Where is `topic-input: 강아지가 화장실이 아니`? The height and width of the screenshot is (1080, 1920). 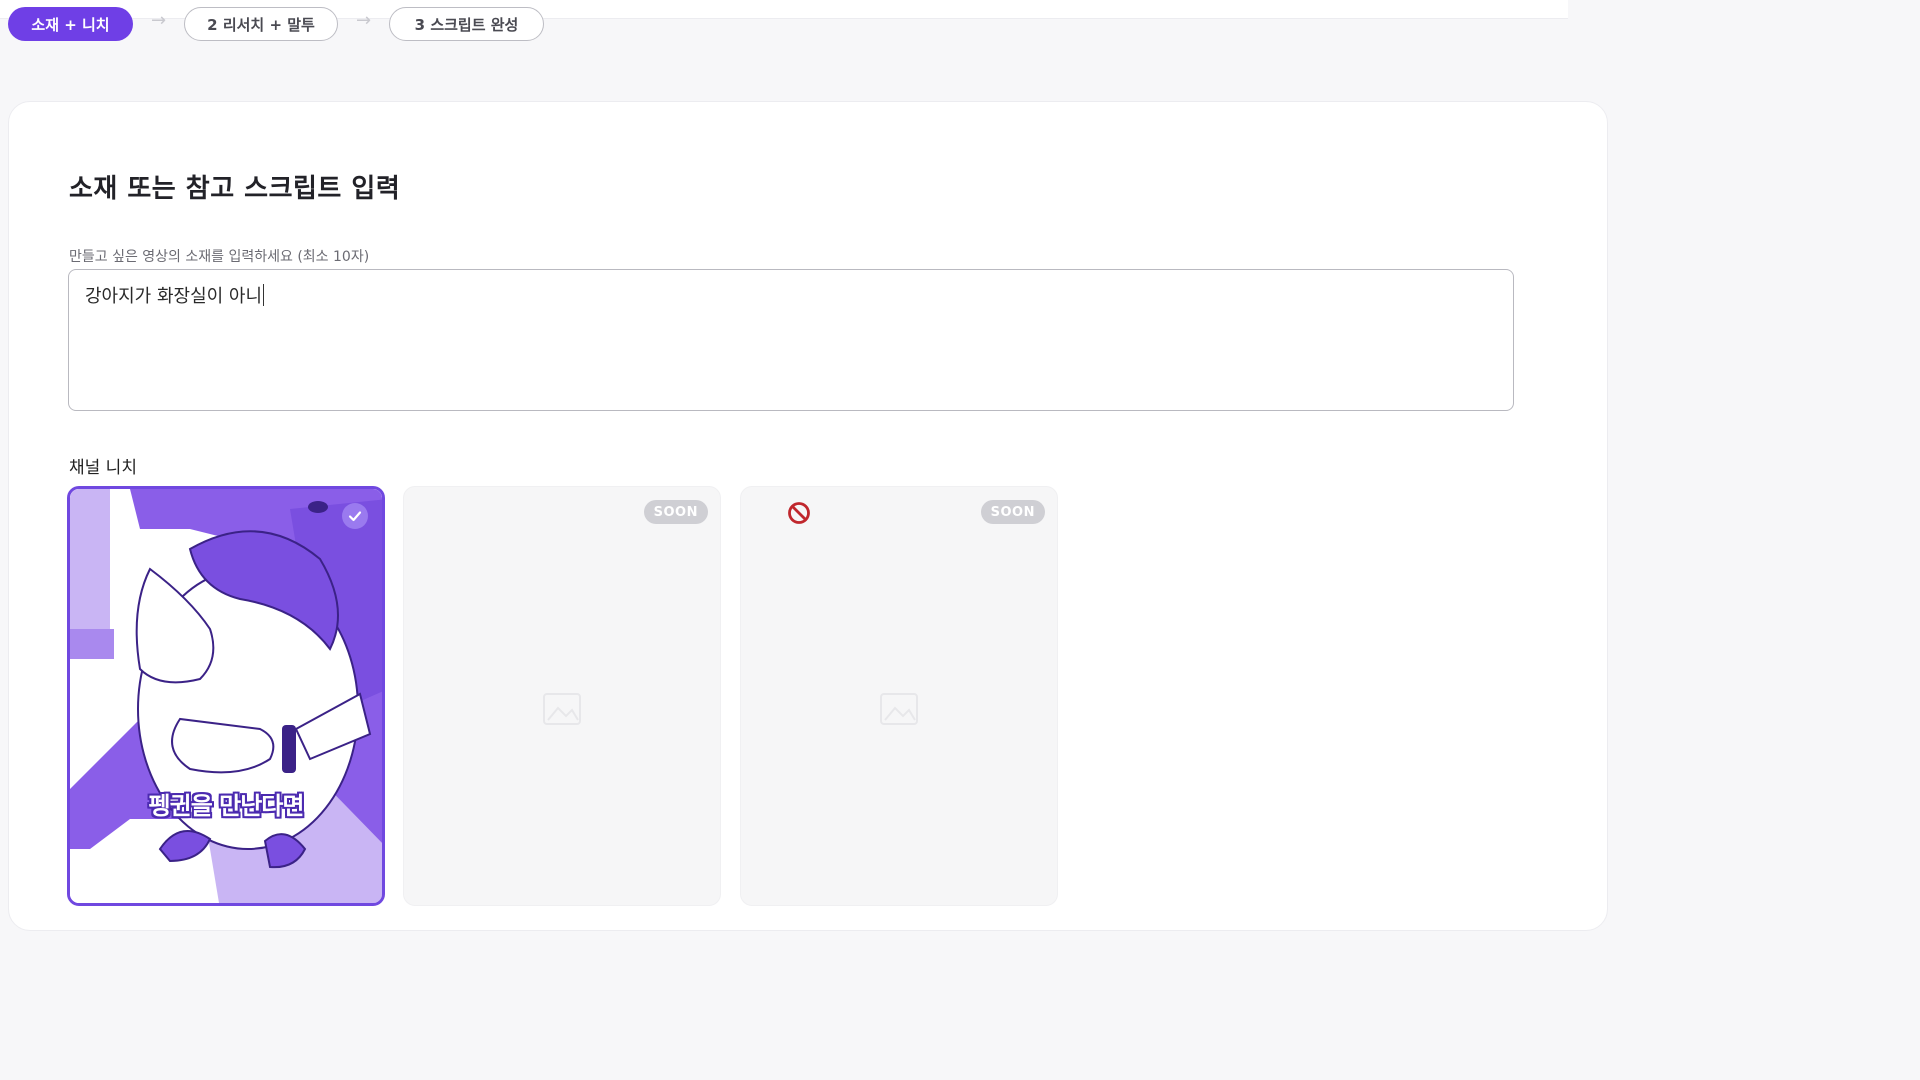 topic-input: 강아지가 화장실이 아니 is located at coordinates (791, 340).